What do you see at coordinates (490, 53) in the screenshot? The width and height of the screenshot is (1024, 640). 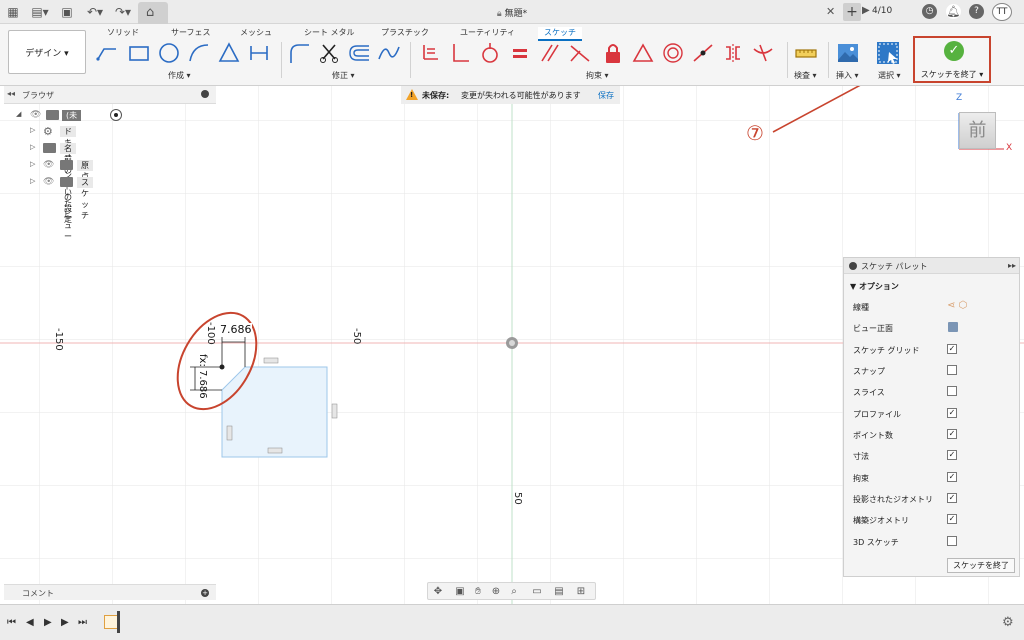 I see `tangent-constraint-icon` at bounding box center [490, 53].